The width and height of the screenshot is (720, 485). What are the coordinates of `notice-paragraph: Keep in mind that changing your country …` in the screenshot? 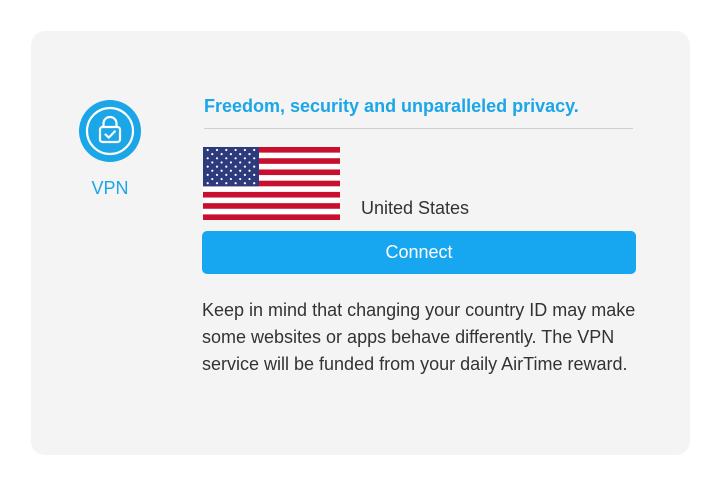 It's located at (419, 337).